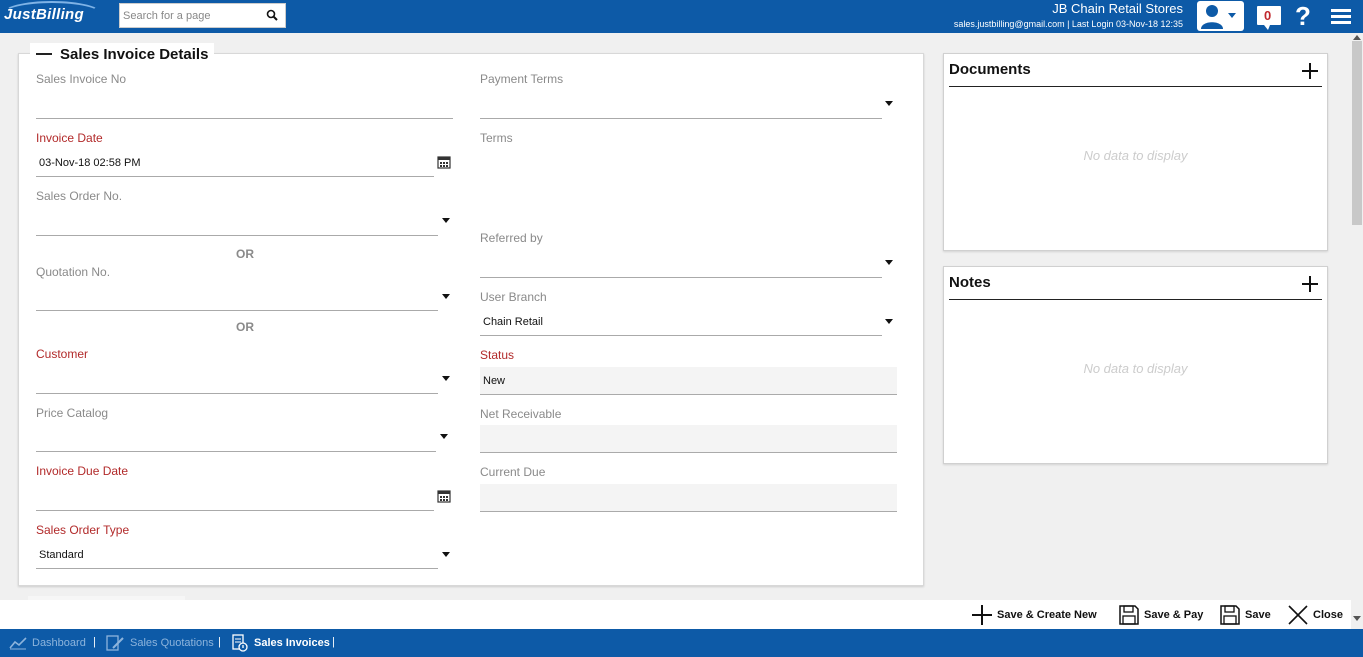 The width and height of the screenshot is (1363, 657). What do you see at coordinates (446, 220) in the screenshot?
I see `sales-order-no-chevron-down-icon` at bounding box center [446, 220].